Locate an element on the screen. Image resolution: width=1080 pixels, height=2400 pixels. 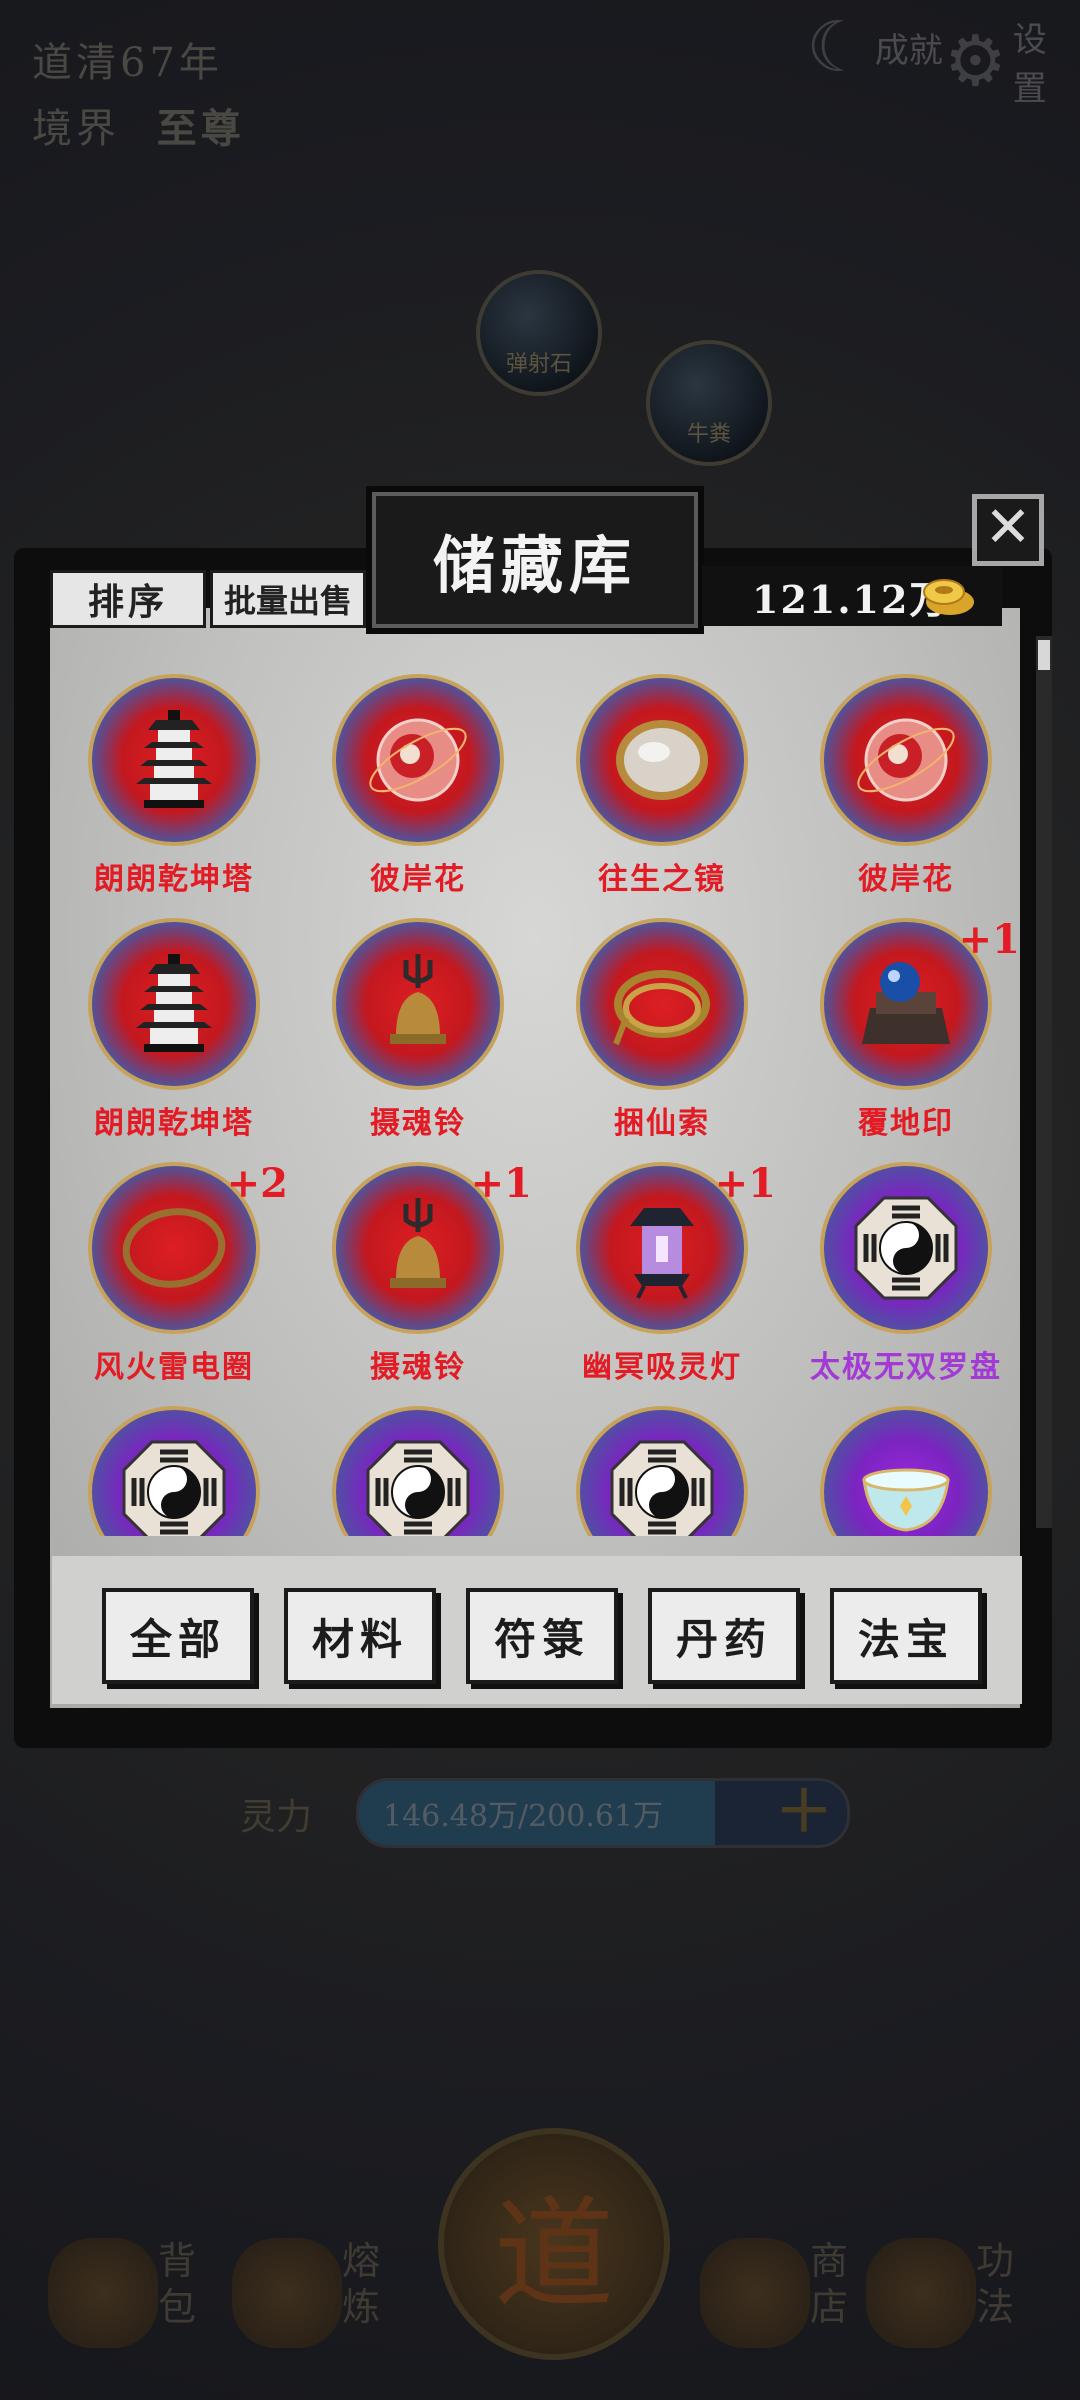
item-name: 捆仙索 is located at coordinates (662, 1123).